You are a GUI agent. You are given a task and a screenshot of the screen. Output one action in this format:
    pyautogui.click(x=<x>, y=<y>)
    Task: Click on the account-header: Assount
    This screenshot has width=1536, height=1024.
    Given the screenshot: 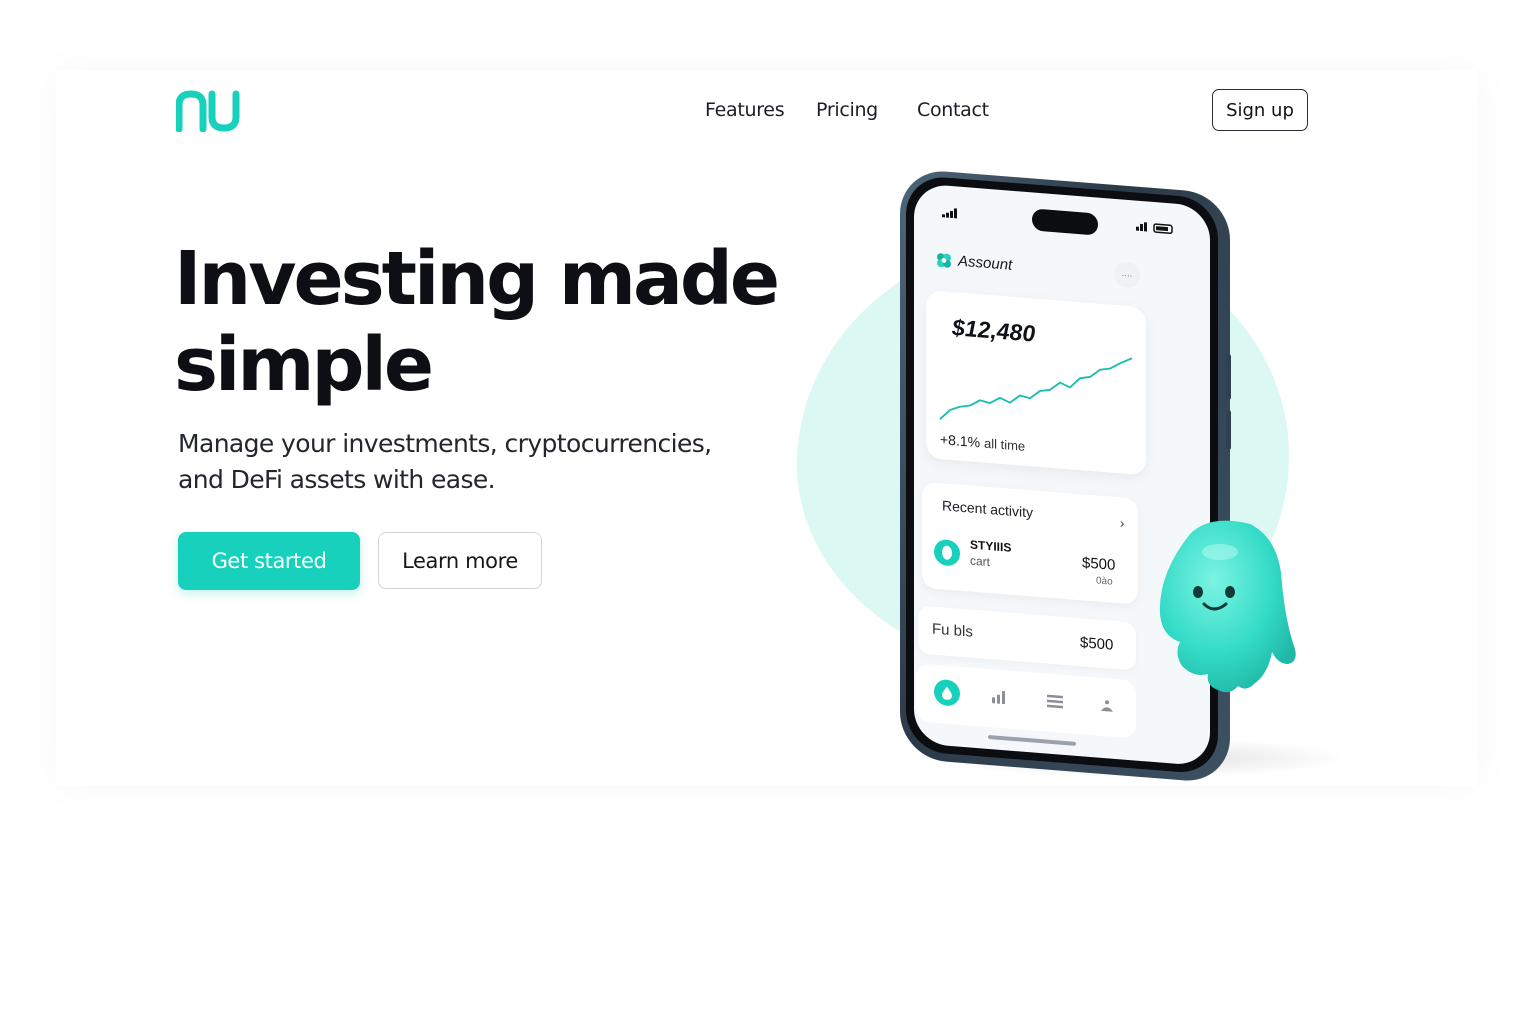 What is the action you would take?
    pyautogui.click(x=974, y=262)
    